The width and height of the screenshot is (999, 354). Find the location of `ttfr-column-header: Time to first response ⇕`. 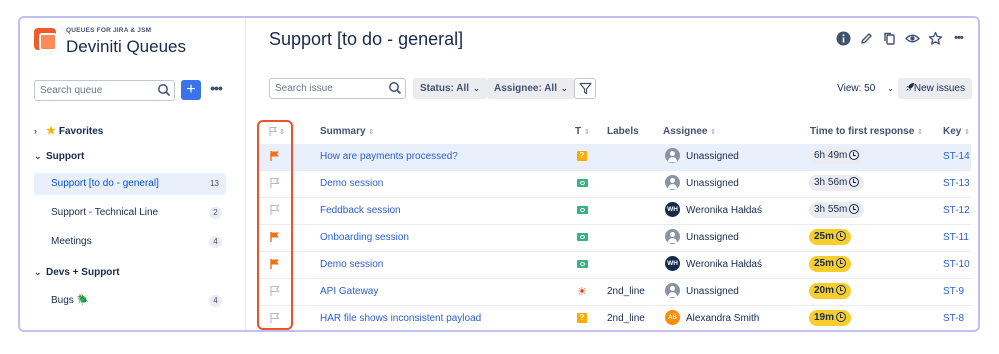

ttfr-column-header: Time to first response ⇕ is located at coordinates (866, 131).